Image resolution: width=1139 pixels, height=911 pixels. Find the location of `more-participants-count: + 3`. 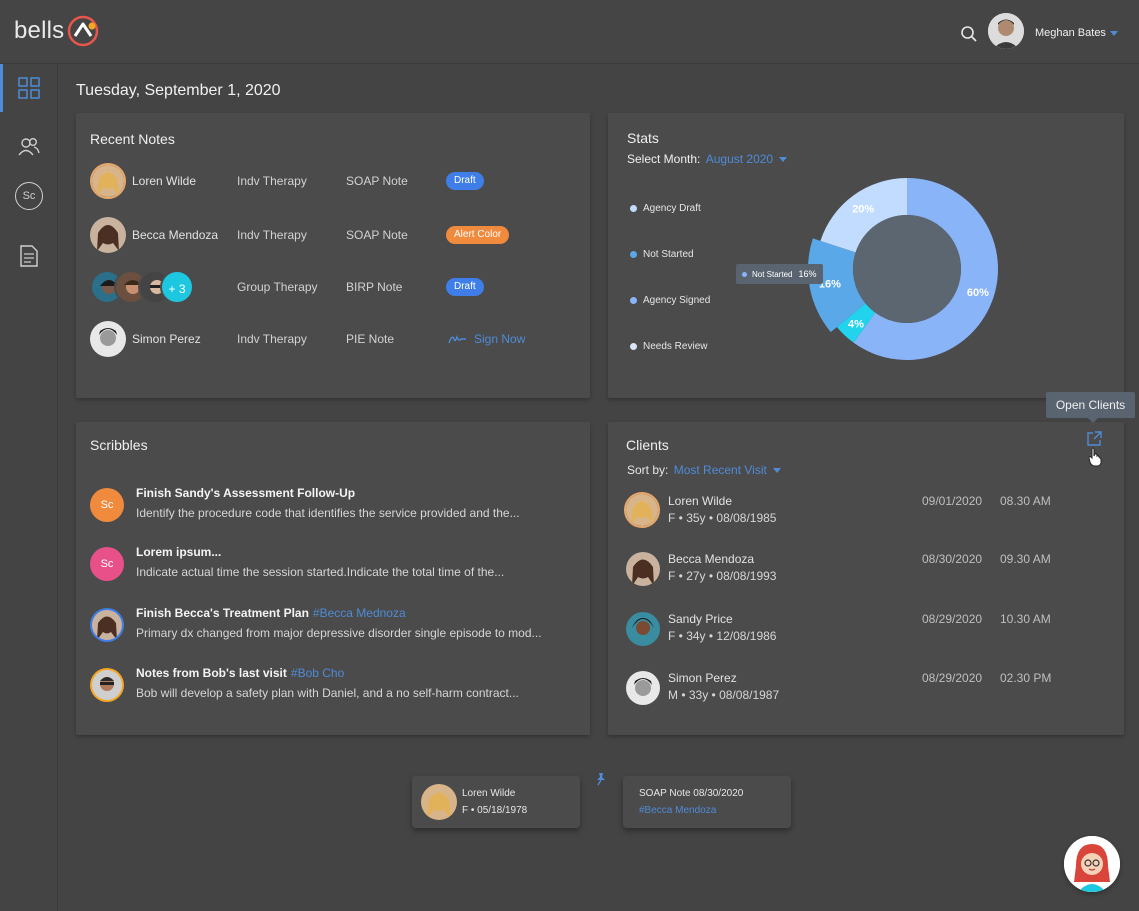

more-participants-count: + 3 is located at coordinates (177, 287).